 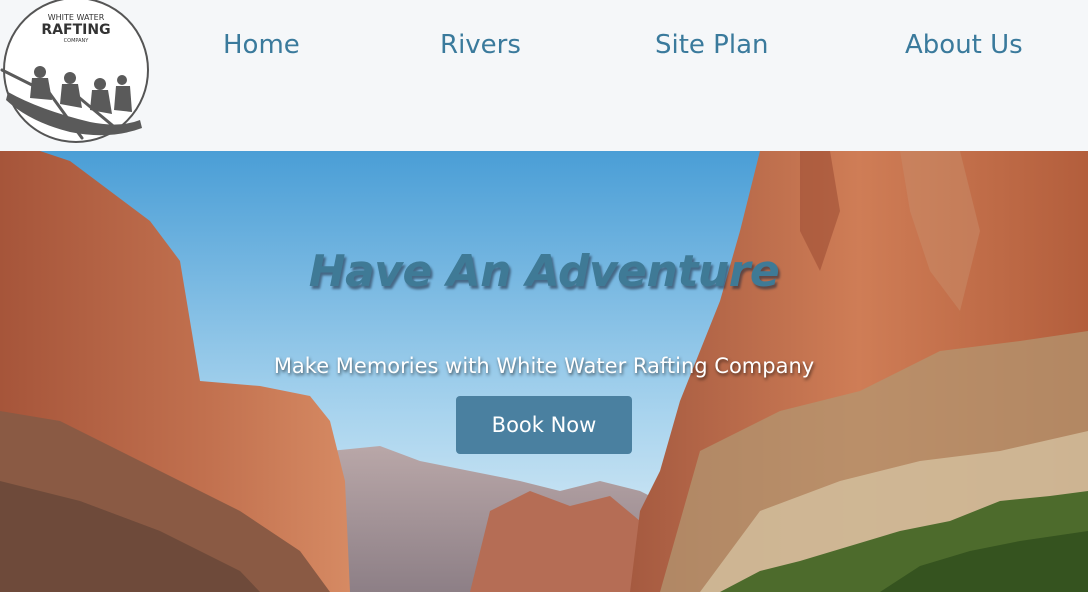 I want to click on nav-rivers-link: Rivers, so click(x=480, y=45).